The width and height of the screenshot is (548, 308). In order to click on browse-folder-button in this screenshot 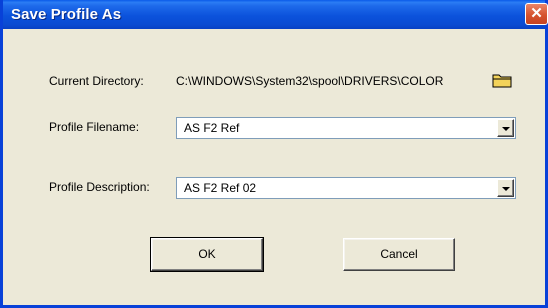, I will do `click(502, 80)`.